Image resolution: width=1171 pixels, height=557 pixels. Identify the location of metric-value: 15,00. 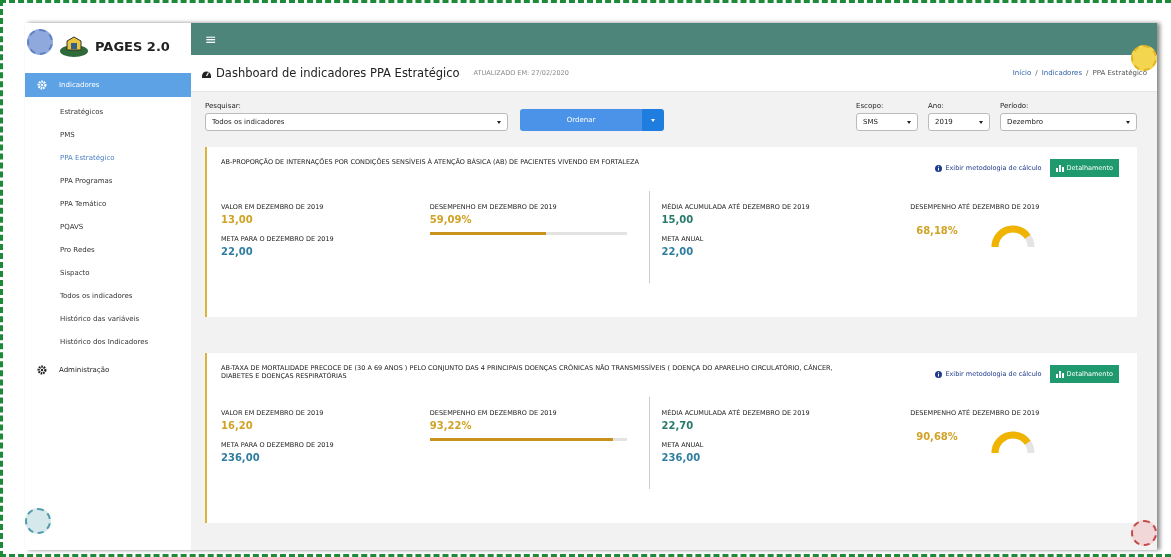
(678, 219).